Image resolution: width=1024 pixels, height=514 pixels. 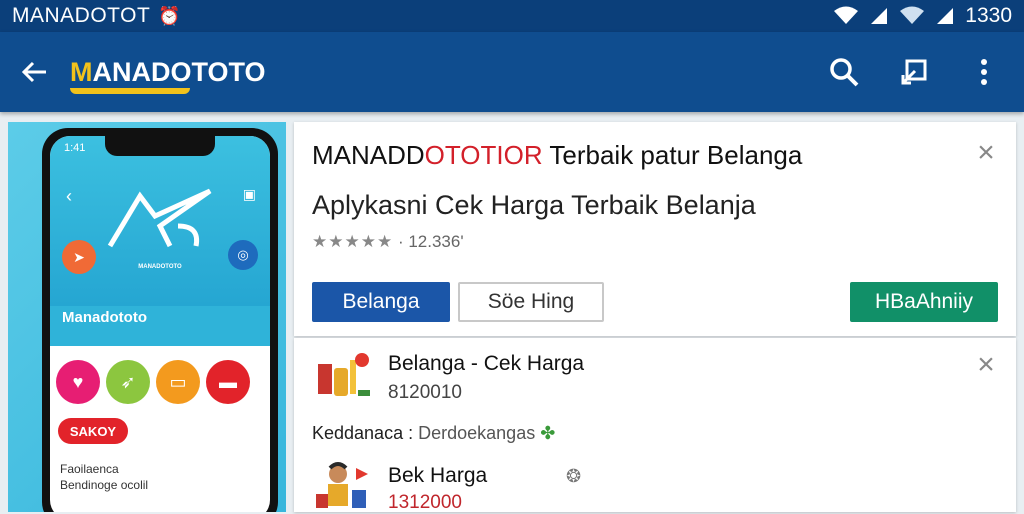 I want to click on status-right: 1330, so click(x=922, y=16).